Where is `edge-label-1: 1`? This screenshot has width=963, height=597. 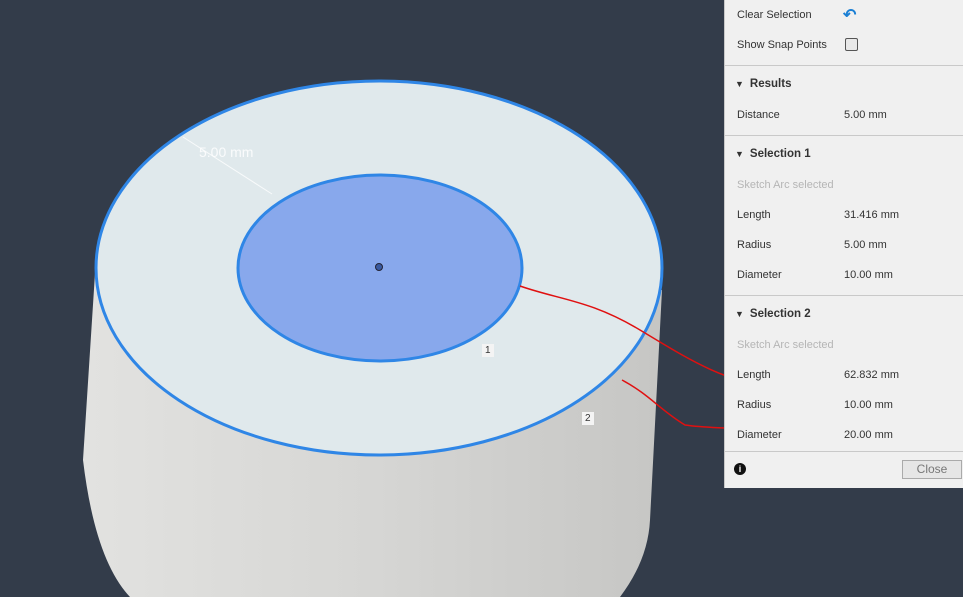
edge-label-1: 1 is located at coordinates (488, 350).